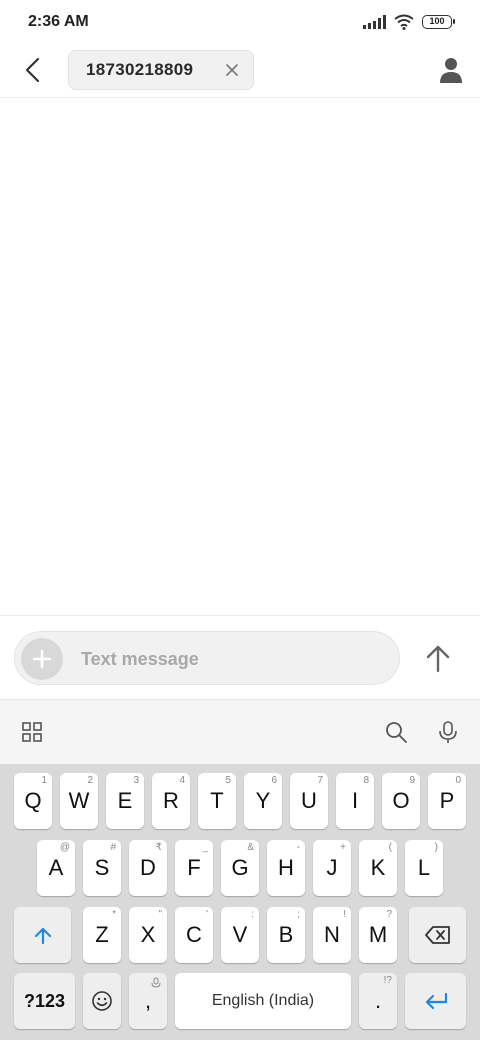 The image size is (480, 1040). Describe the element at coordinates (378, 868) in the screenshot. I see `key-k: (K` at that location.